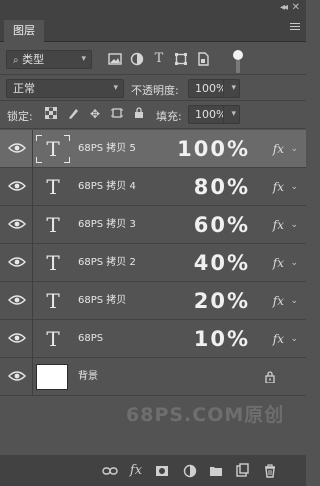  I want to click on blend-mode-select: 正常 ▾, so click(65, 88).